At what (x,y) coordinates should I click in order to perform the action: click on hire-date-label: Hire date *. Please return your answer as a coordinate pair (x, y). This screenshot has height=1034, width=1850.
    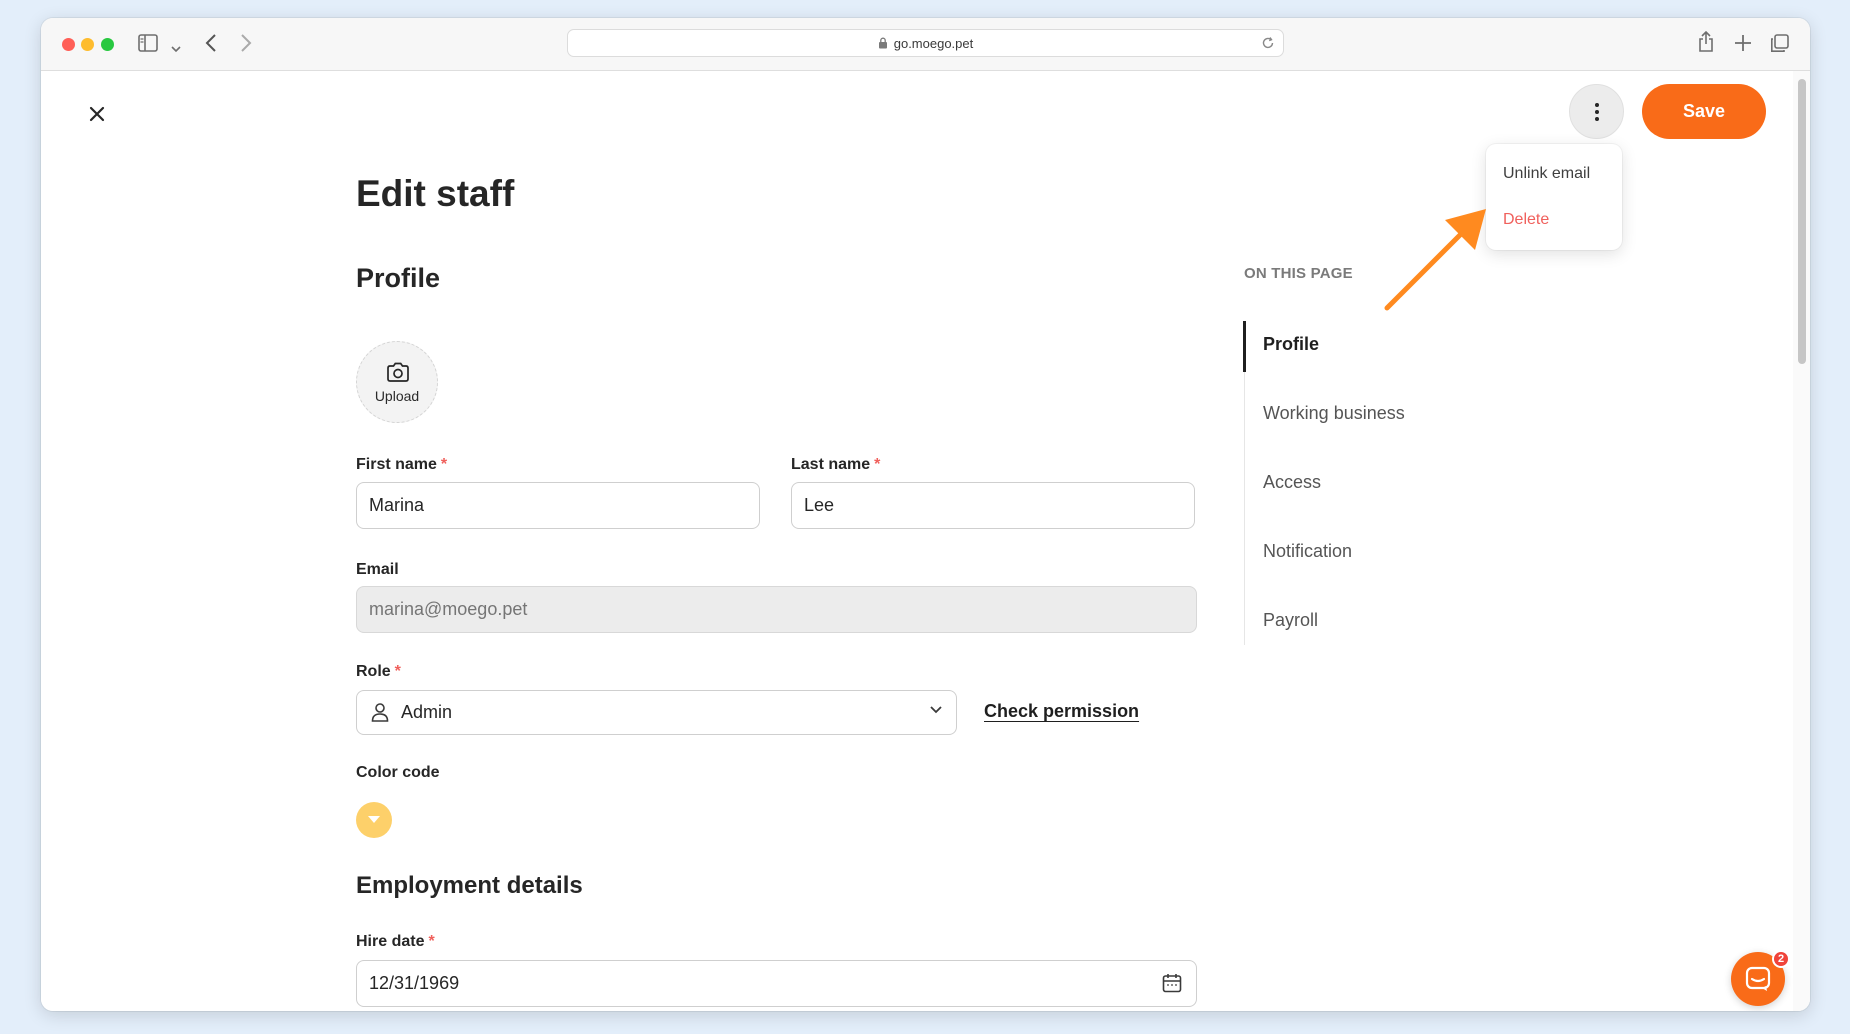
    Looking at the image, I should click on (395, 941).